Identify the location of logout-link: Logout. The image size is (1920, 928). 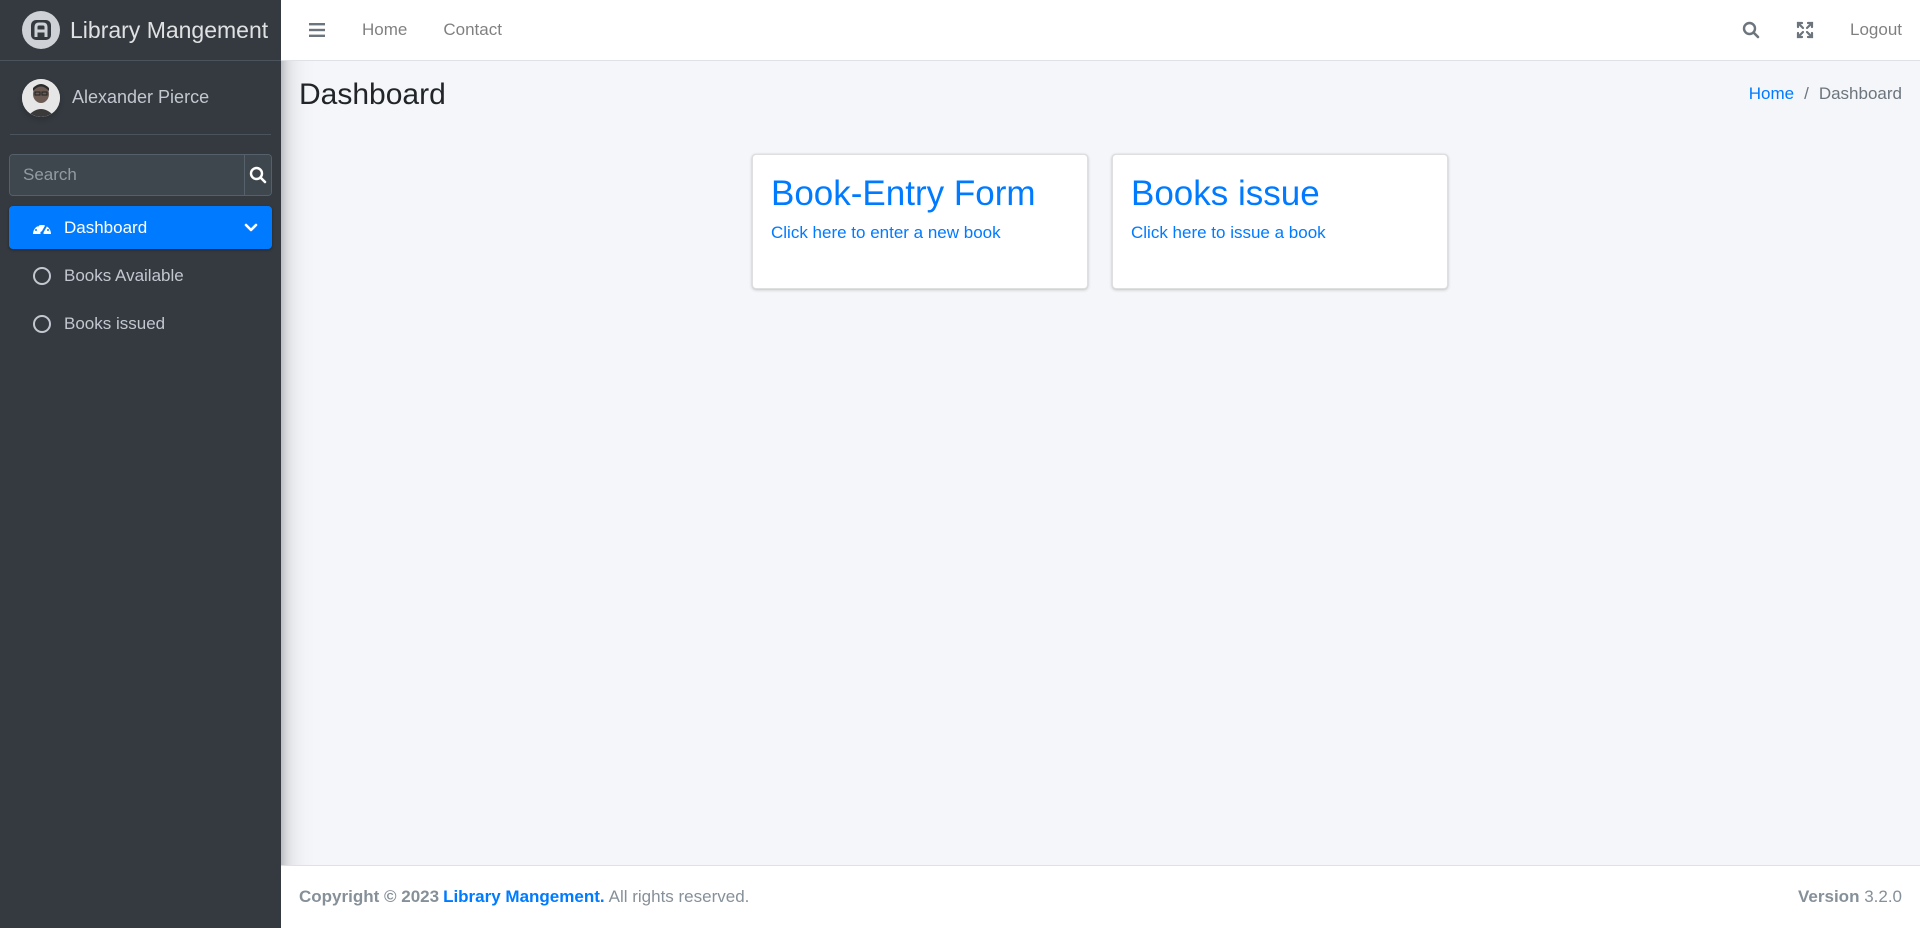
(1876, 30).